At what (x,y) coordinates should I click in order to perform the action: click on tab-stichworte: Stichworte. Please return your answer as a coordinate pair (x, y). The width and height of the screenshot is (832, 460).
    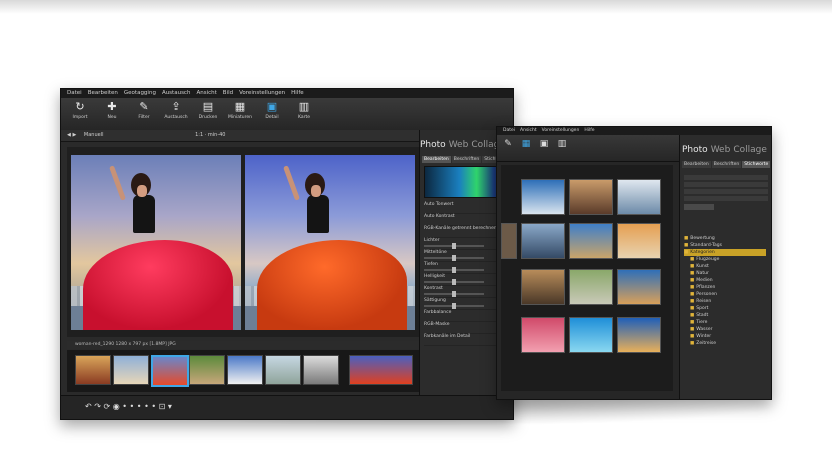
    Looking at the image, I should click on (756, 164).